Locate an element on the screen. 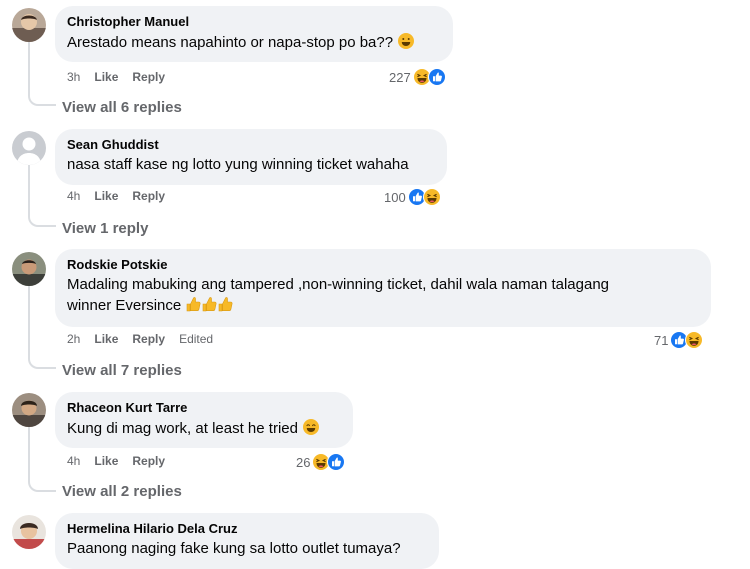 Image resolution: width=750 pixels, height=569 pixels. comment-author: Christopher Manuel is located at coordinates (254, 22).